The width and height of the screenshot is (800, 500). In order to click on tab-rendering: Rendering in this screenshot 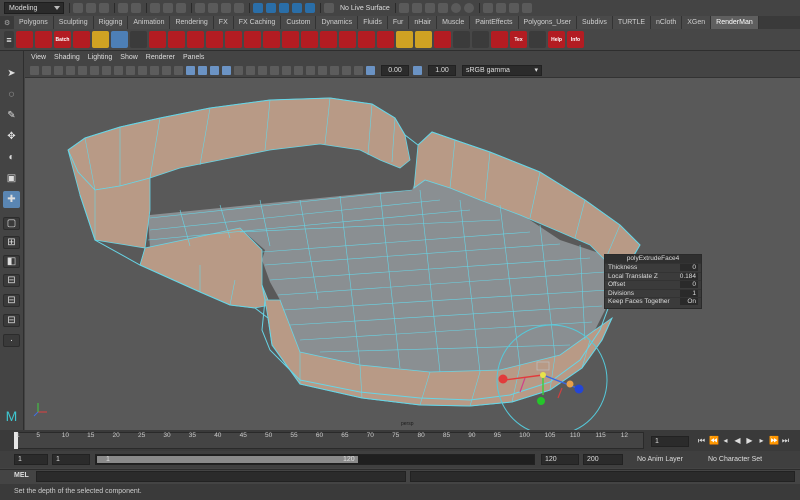, I will do `click(192, 22)`.